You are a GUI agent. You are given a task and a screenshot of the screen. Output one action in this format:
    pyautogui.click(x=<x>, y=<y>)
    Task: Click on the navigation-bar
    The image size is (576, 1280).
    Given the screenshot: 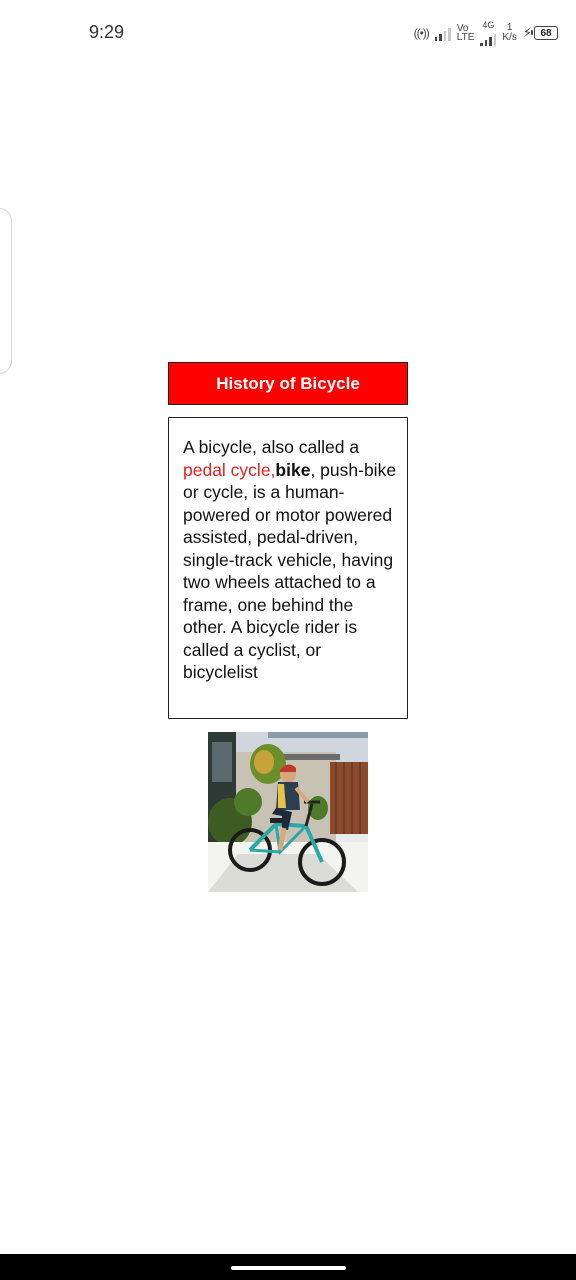 What is the action you would take?
    pyautogui.click(x=288, y=1267)
    